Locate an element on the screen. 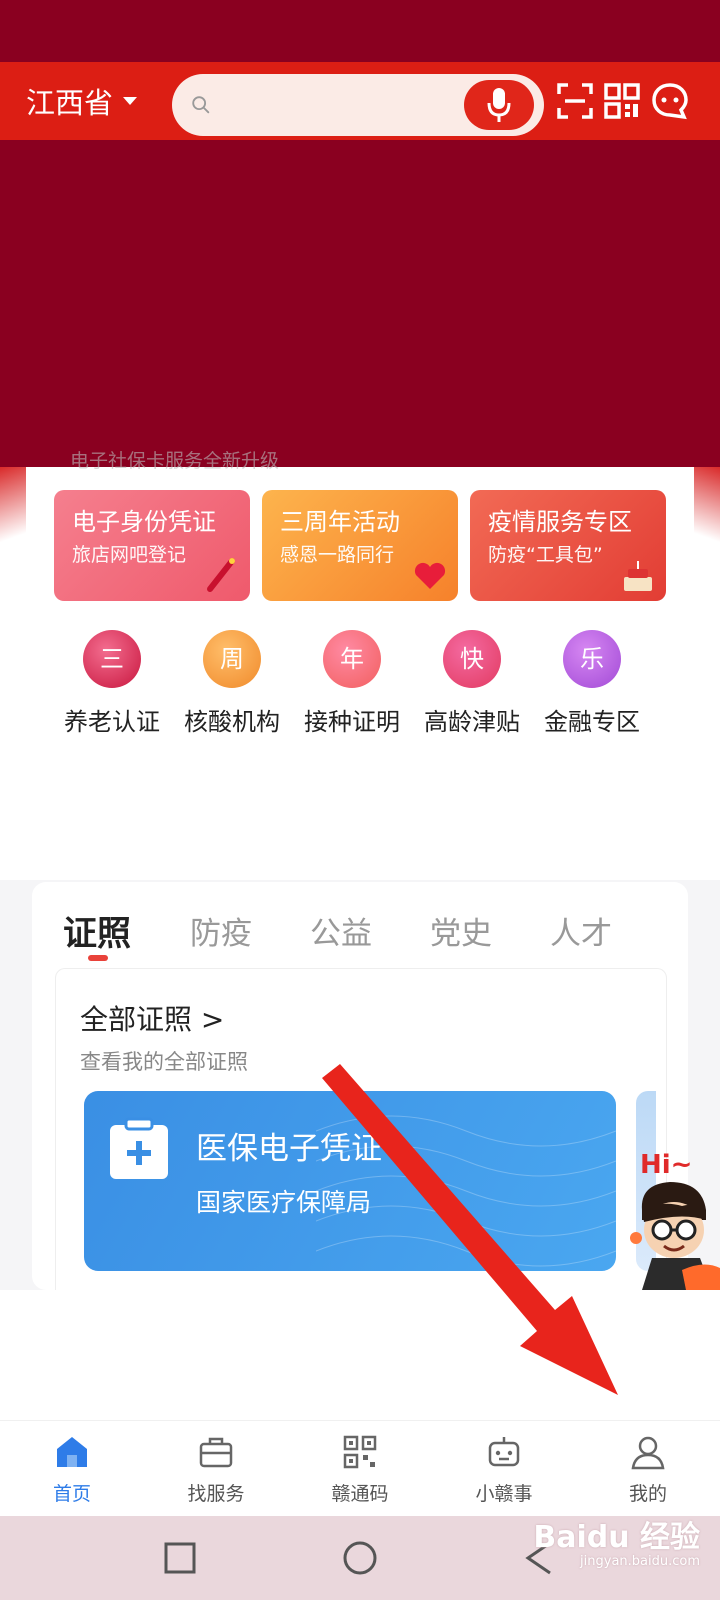  promo-title: 电子身份凭证 is located at coordinates (144, 522).